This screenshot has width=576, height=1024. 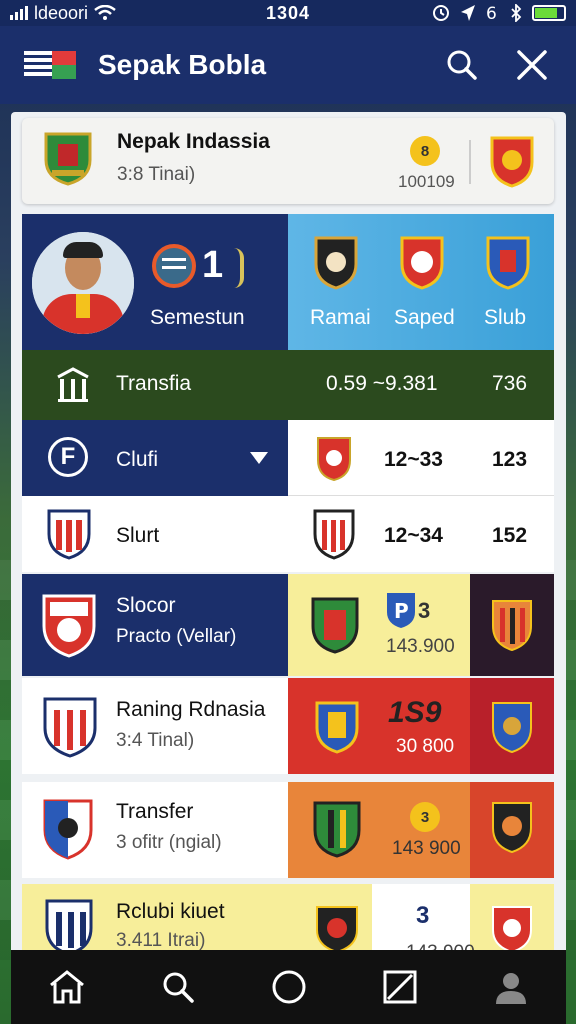 What do you see at coordinates (169, 842) in the screenshot?
I see `item-subtitle: 3 ofitr (ngial)` at bounding box center [169, 842].